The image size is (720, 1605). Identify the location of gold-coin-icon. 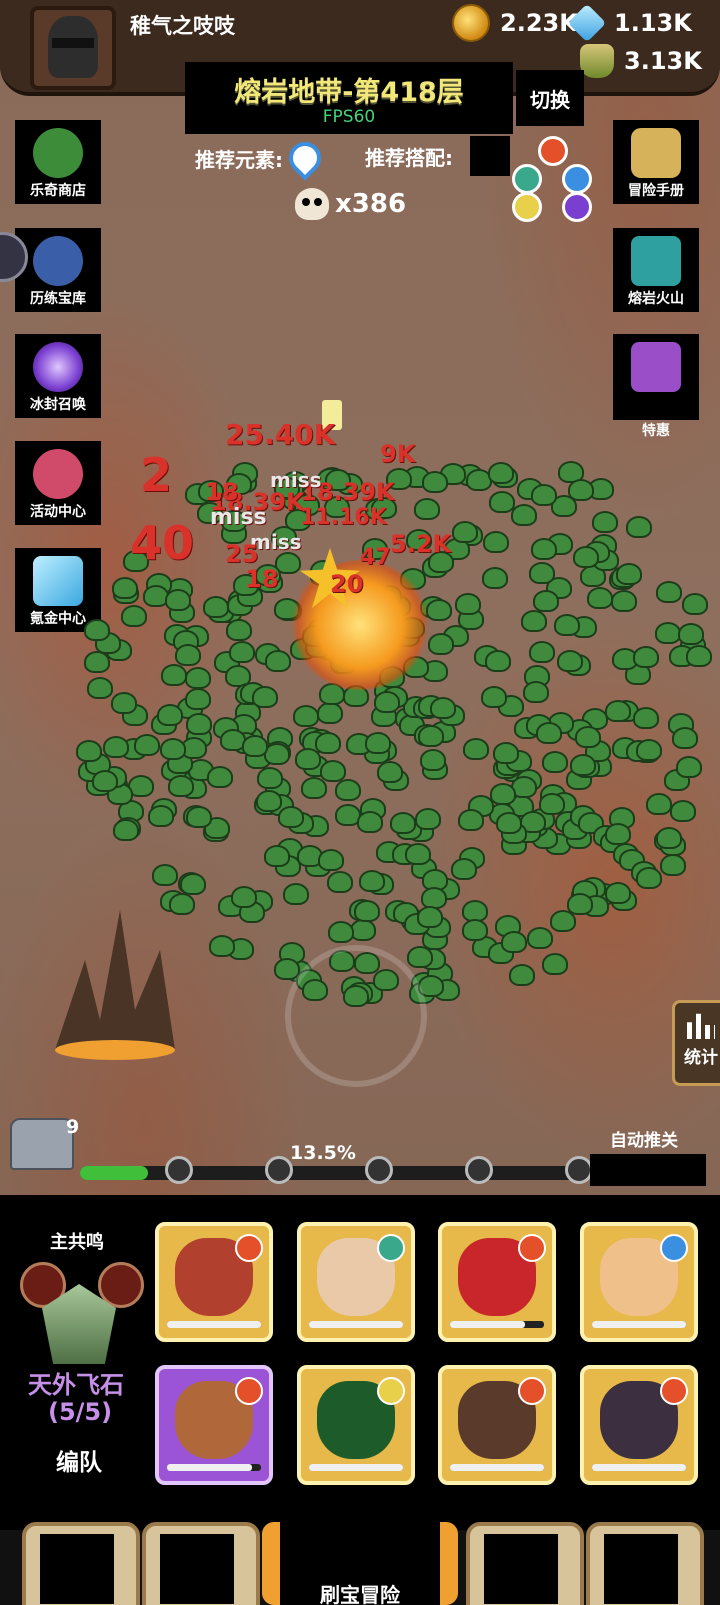
(471, 23).